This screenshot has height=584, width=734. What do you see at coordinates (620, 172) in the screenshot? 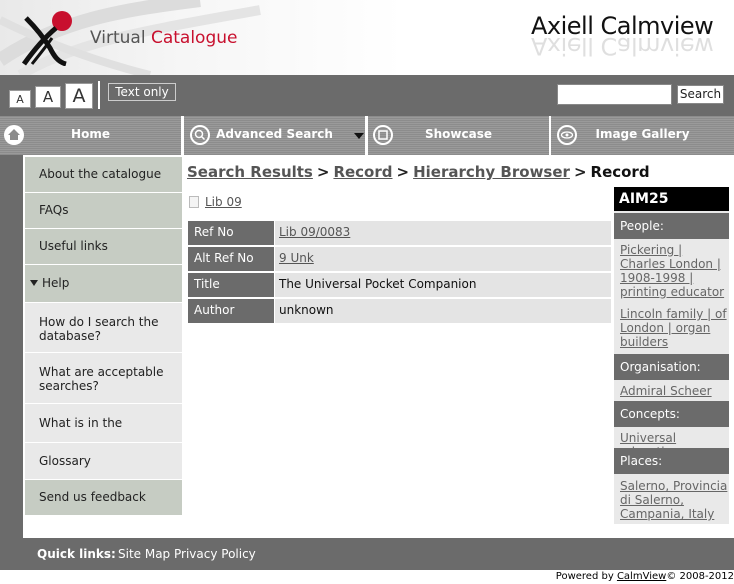
I see `breadcrumb-current: Record` at bounding box center [620, 172].